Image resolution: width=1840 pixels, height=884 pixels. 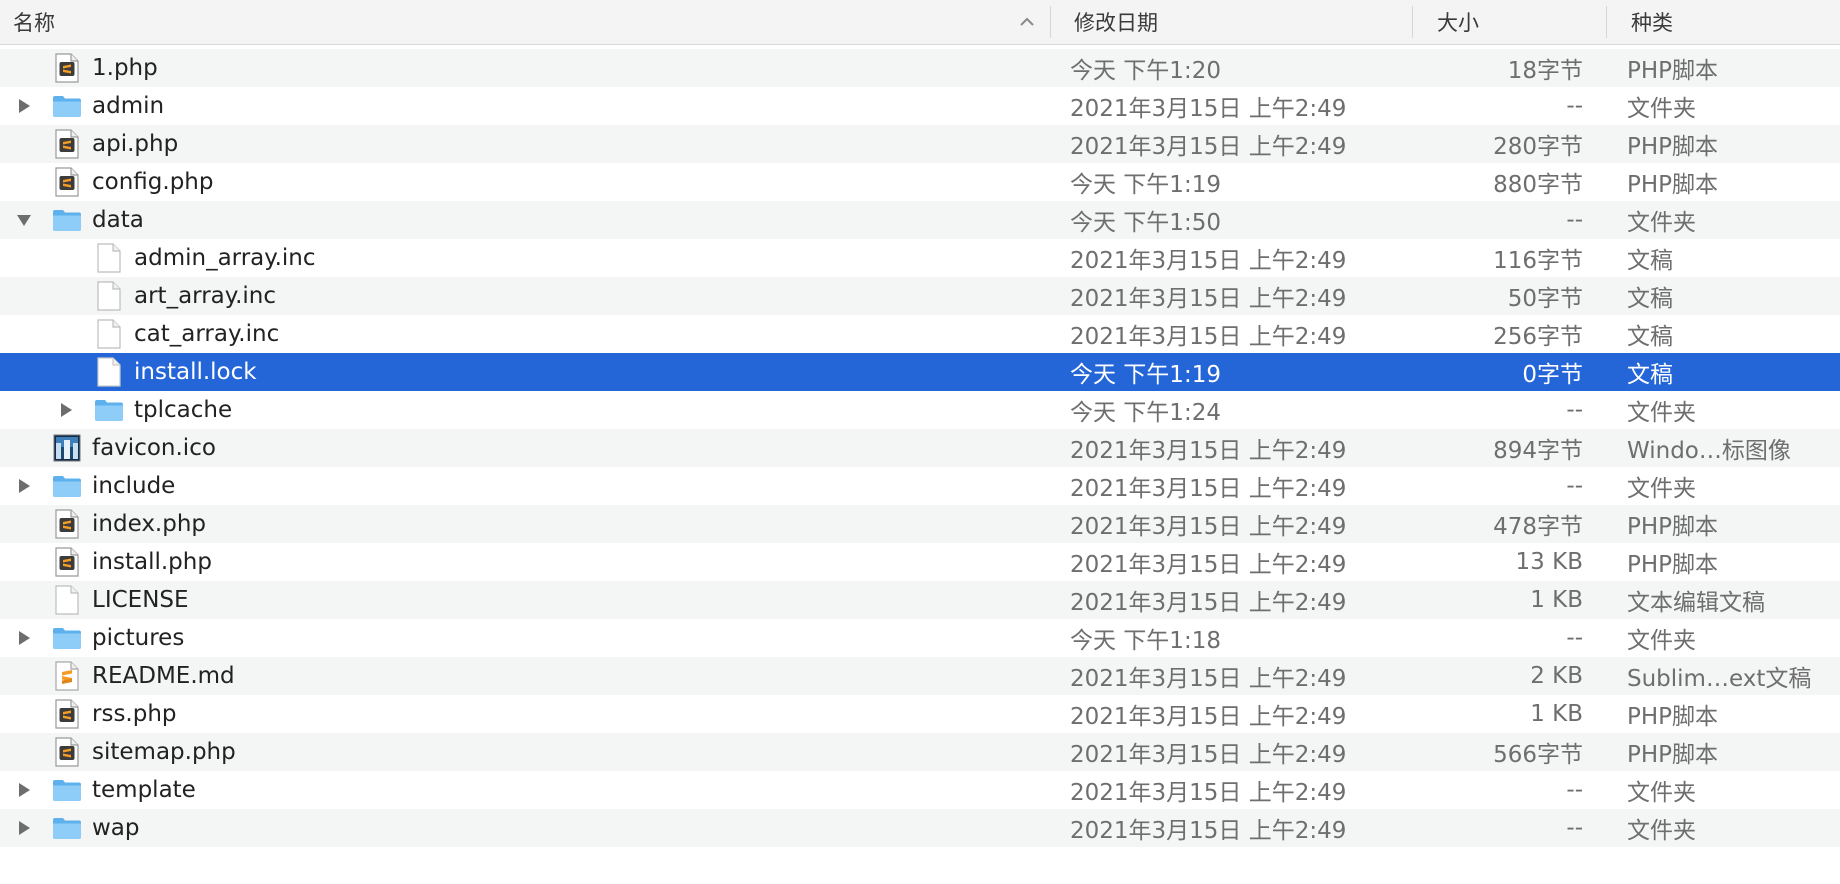 What do you see at coordinates (920, 372) in the screenshot?
I see `file-row: install.lock 今天 下午1:19 0字节 文稿` at bounding box center [920, 372].